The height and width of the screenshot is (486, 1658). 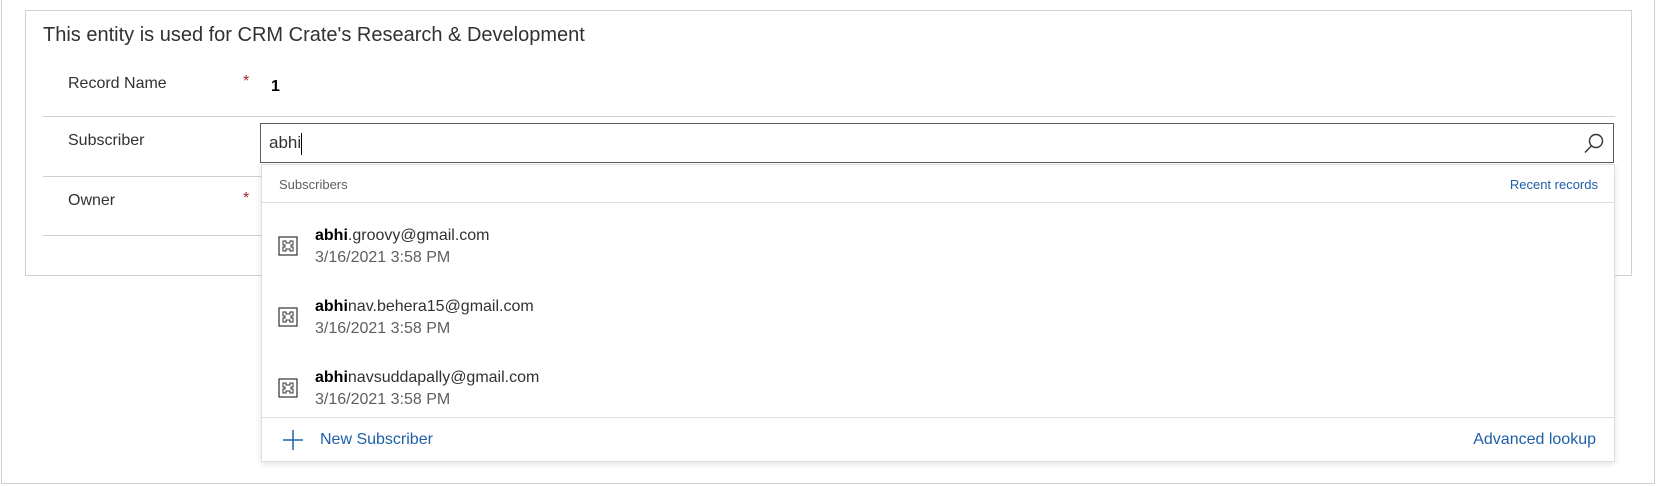 I want to click on record-name-value: 1, so click(x=275, y=87).